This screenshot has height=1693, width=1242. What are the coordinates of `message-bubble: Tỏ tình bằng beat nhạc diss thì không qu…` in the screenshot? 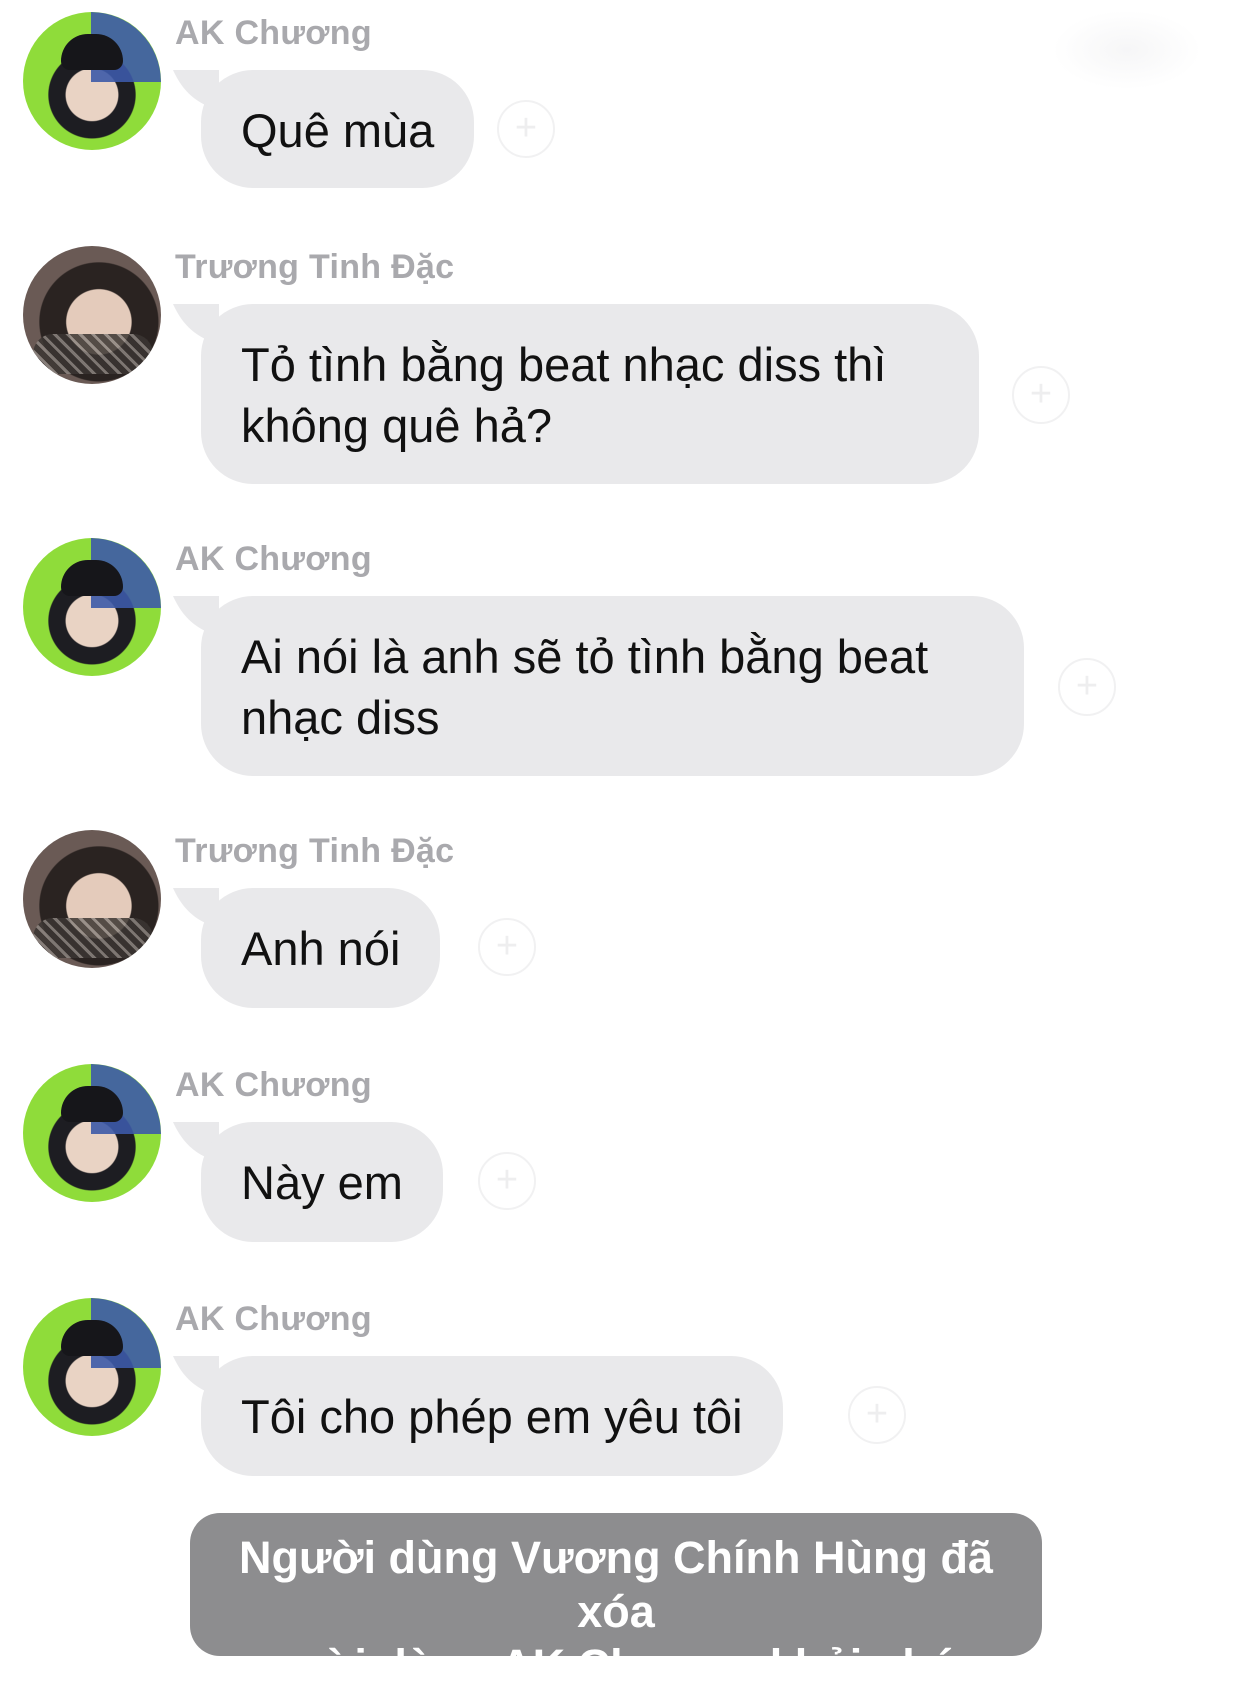 It's located at (590, 394).